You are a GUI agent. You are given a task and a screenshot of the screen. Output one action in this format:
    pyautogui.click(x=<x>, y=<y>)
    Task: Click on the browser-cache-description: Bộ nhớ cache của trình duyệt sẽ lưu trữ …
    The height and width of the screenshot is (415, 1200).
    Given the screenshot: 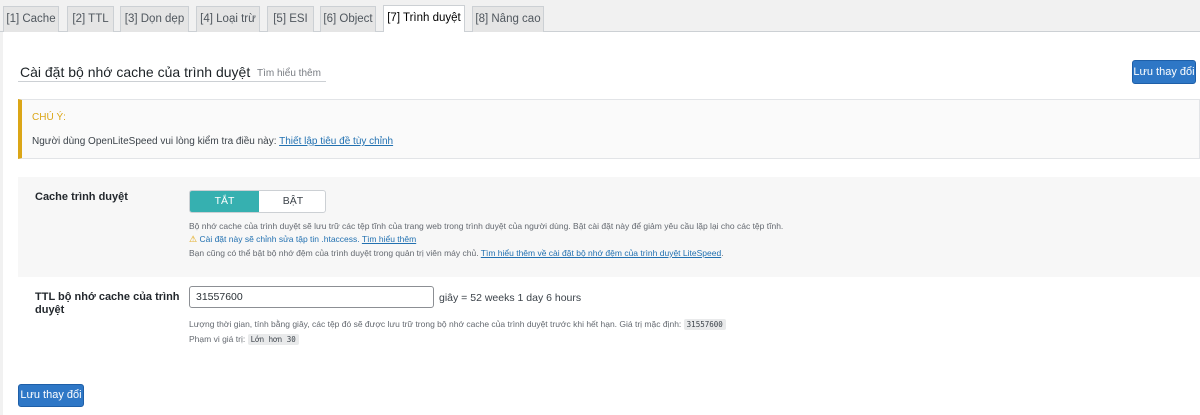 What is the action you would take?
    pyautogui.click(x=486, y=226)
    